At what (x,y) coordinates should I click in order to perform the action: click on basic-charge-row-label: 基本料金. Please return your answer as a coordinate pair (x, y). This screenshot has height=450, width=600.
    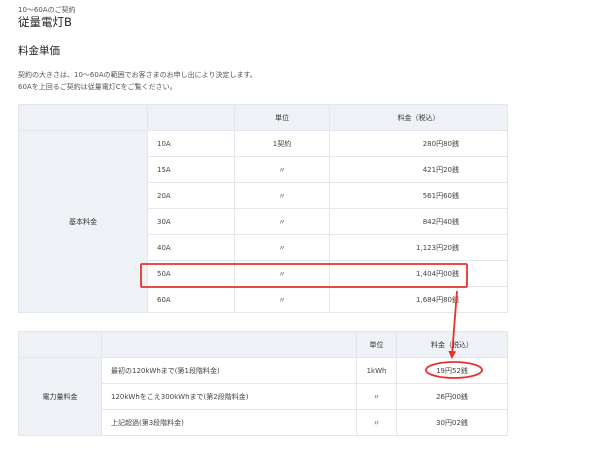
    Looking at the image, I should click on (83, 221).